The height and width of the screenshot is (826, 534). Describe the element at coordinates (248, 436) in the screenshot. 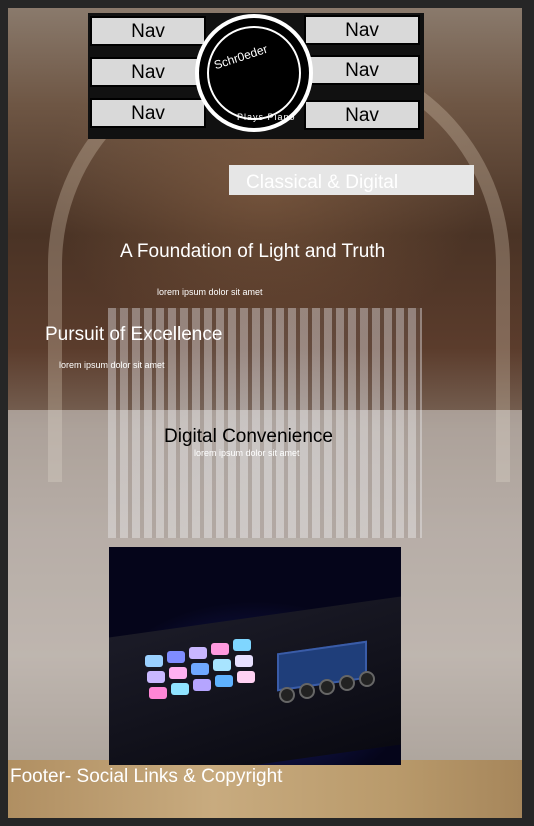

I see `section-title-digital: Digital Convenience` at that location.